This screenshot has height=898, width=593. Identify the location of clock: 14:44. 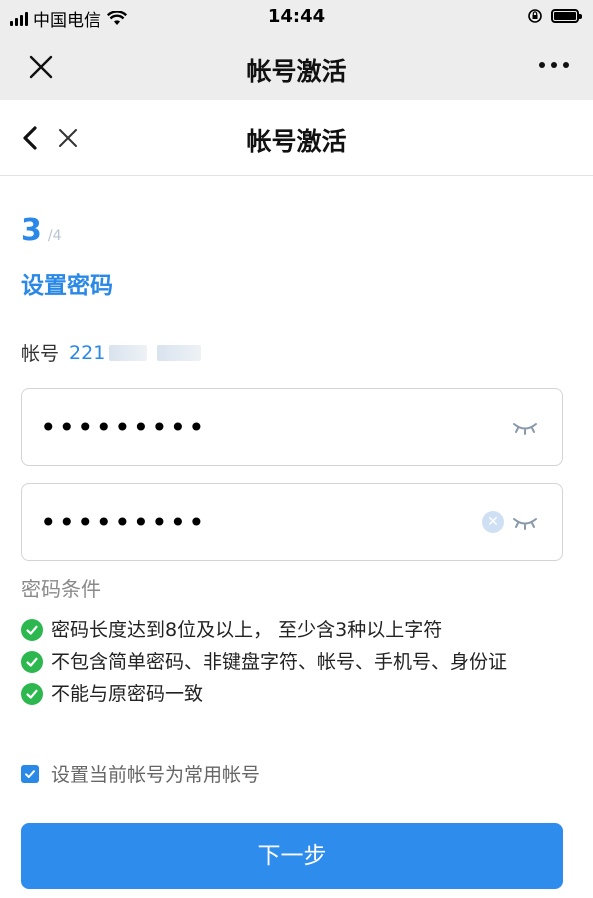
(296, 16).